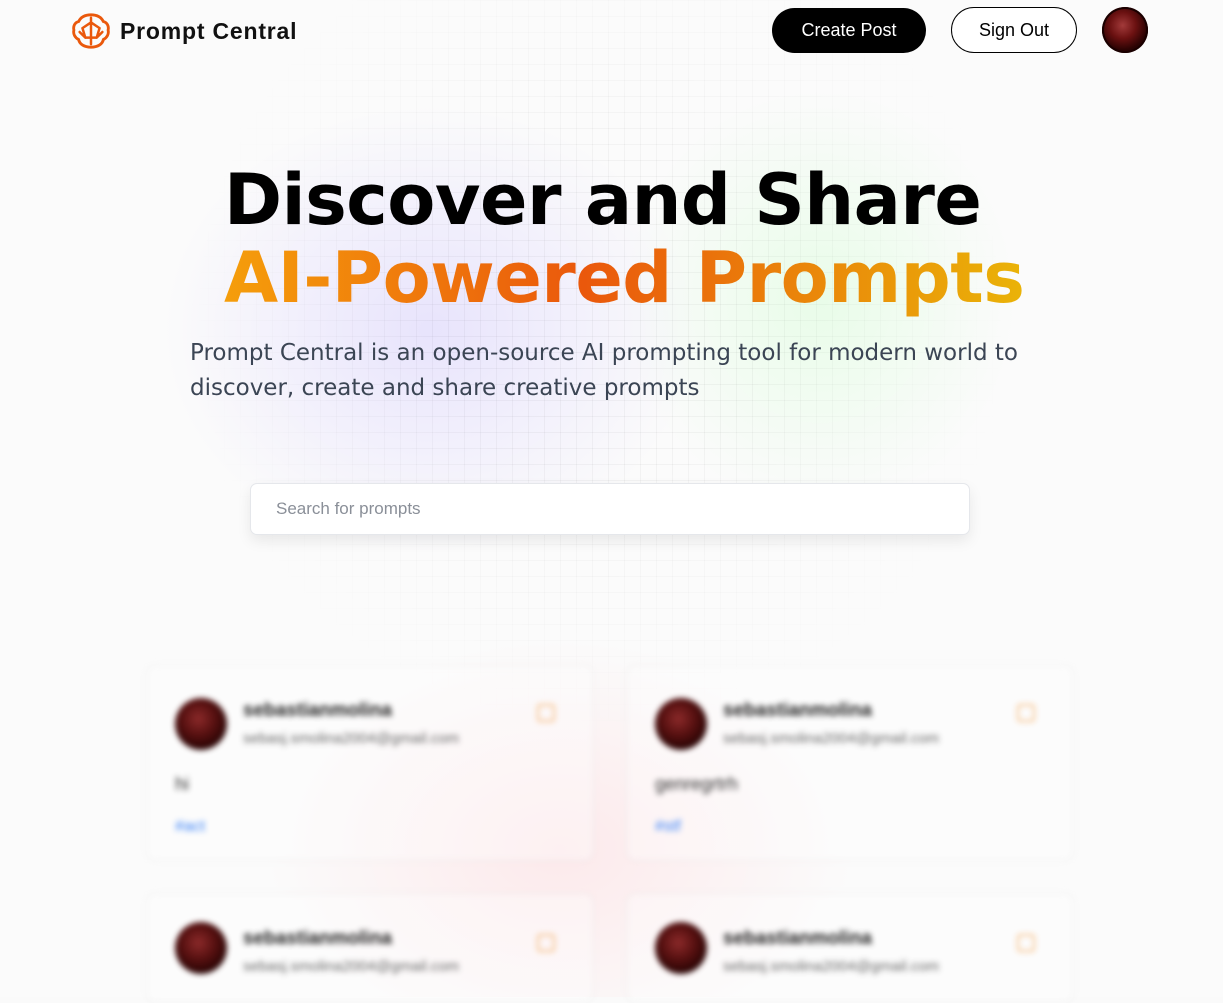  I want to click on create-post-button: Create Post, so click(849, 30).